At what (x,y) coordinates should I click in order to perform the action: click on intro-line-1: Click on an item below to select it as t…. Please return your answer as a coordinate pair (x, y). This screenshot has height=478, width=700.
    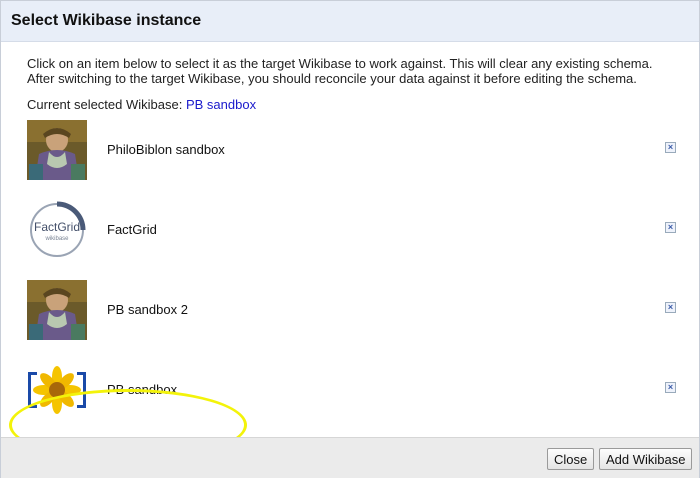
    Looking at the image, I should click on (340, 63).